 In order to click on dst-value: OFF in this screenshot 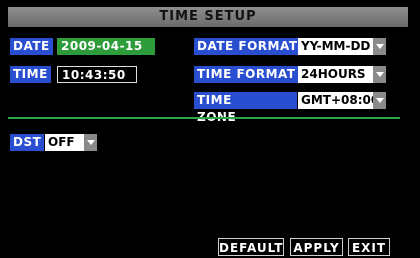, I will do `click(61, 142)`.